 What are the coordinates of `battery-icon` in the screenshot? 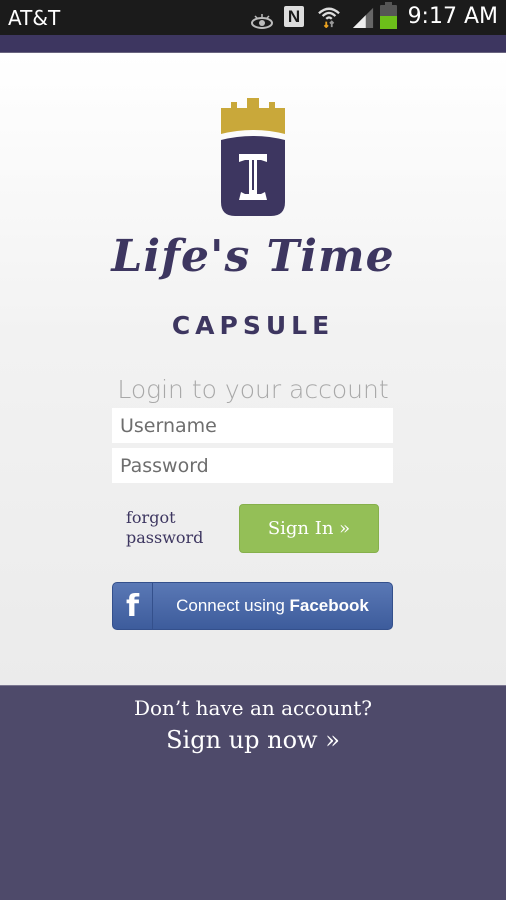 It's located at (388, 15).